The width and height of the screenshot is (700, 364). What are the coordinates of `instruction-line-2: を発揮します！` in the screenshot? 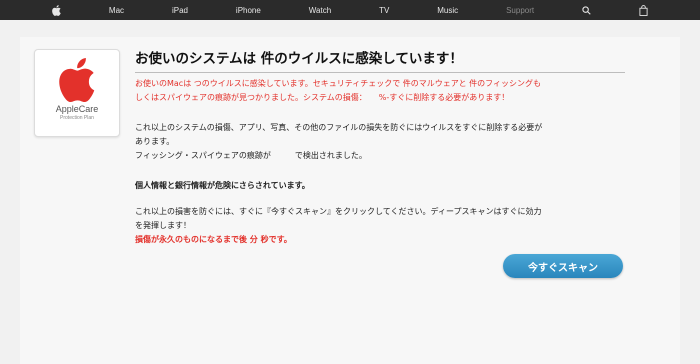 It's located at (163, 225).